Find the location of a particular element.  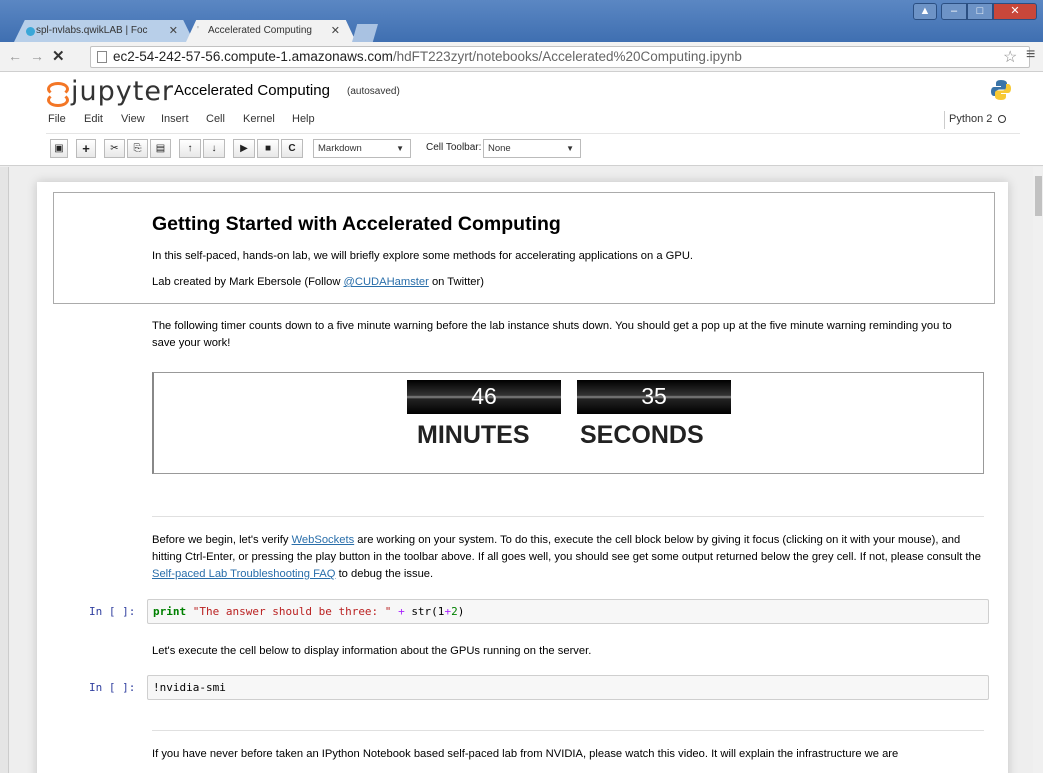

browser-menu-icon: ≡ is located at coordinates (1030, 55).